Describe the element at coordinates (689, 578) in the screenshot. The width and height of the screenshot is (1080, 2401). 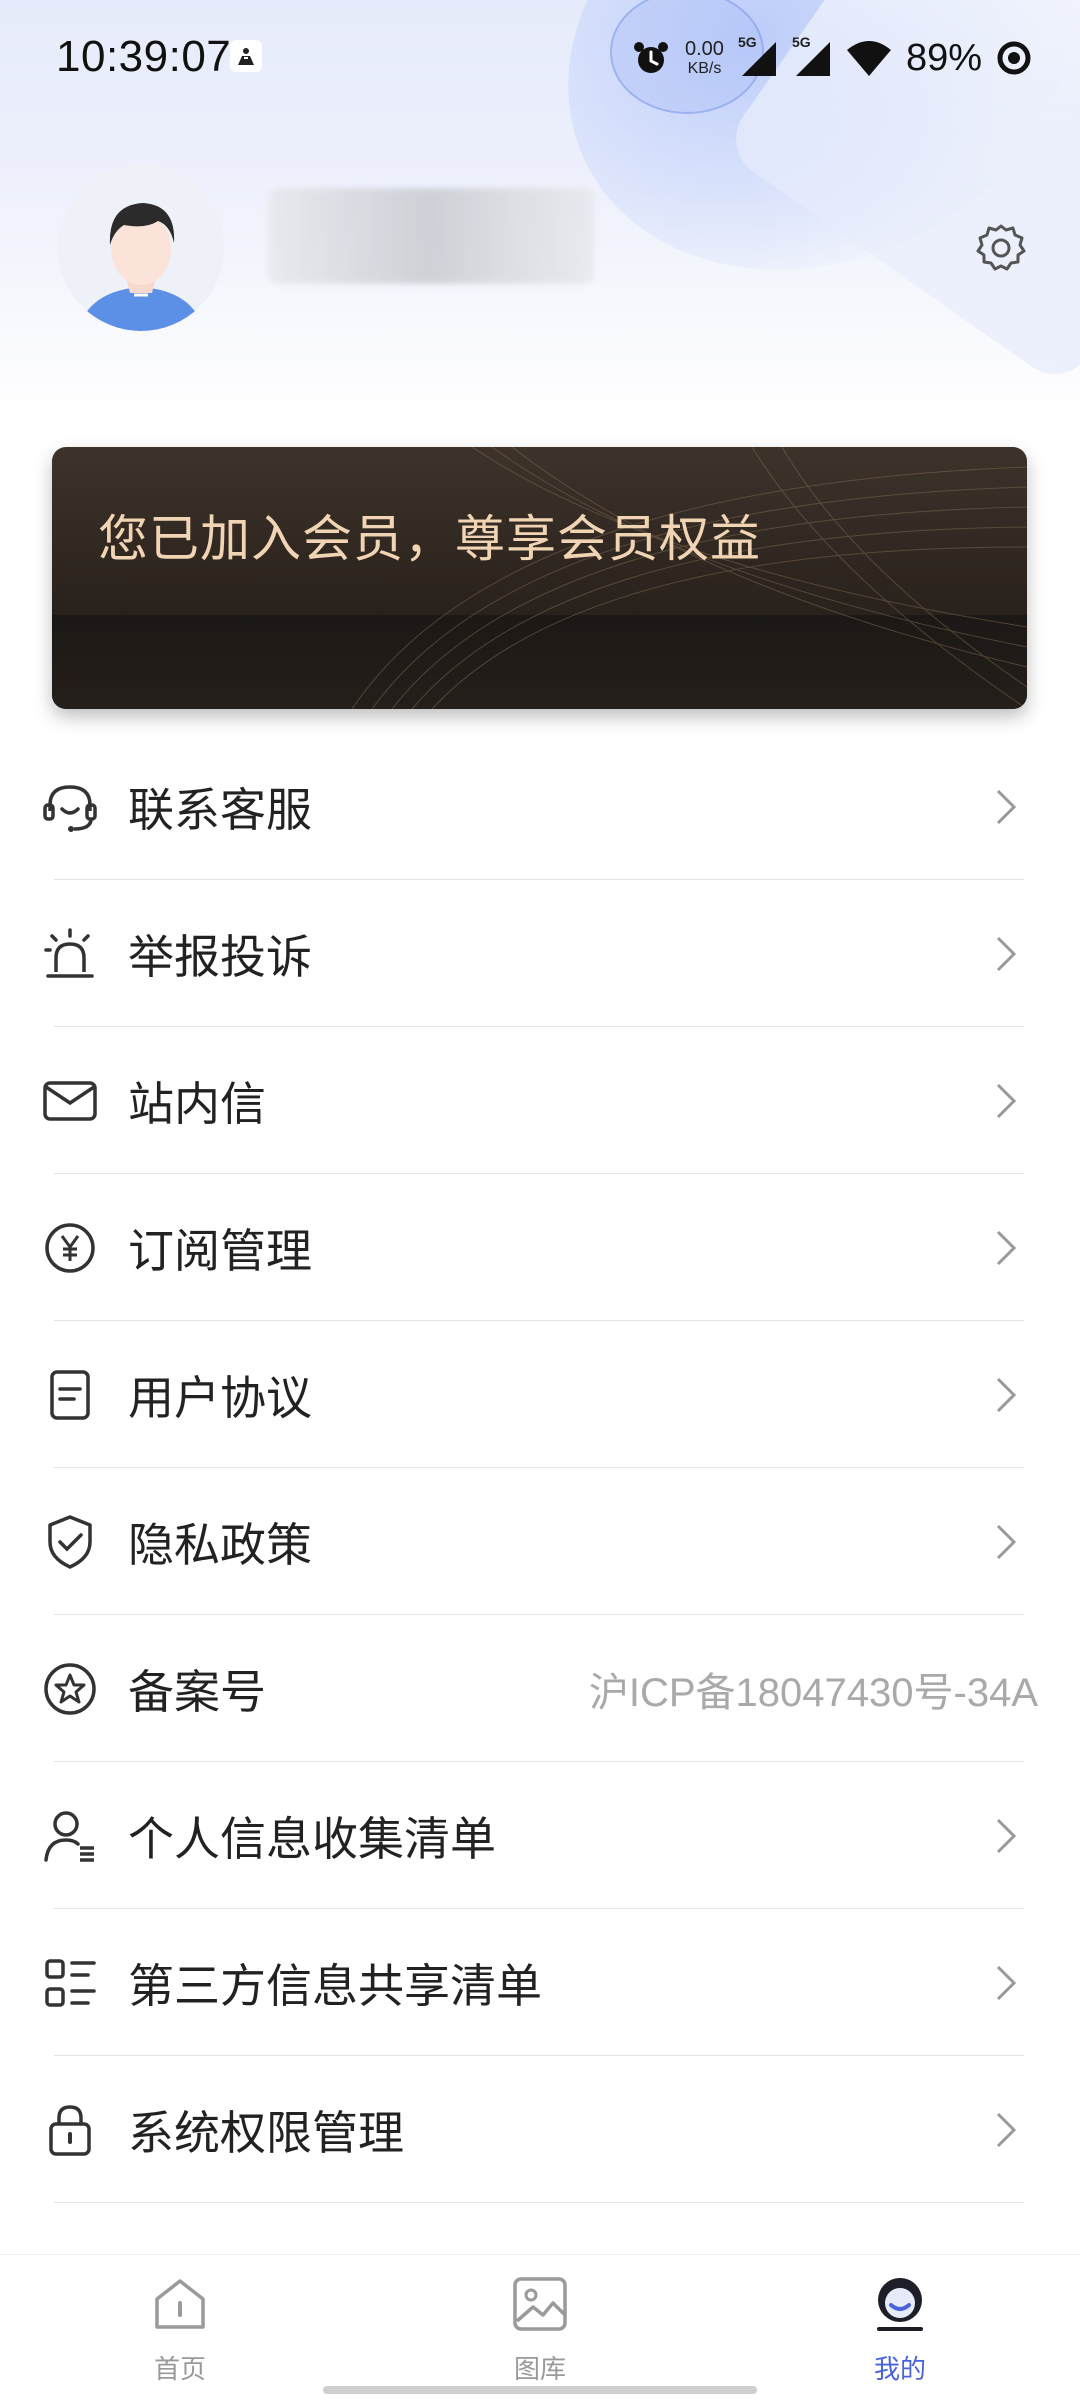
I see `banner-decoration` at that location.